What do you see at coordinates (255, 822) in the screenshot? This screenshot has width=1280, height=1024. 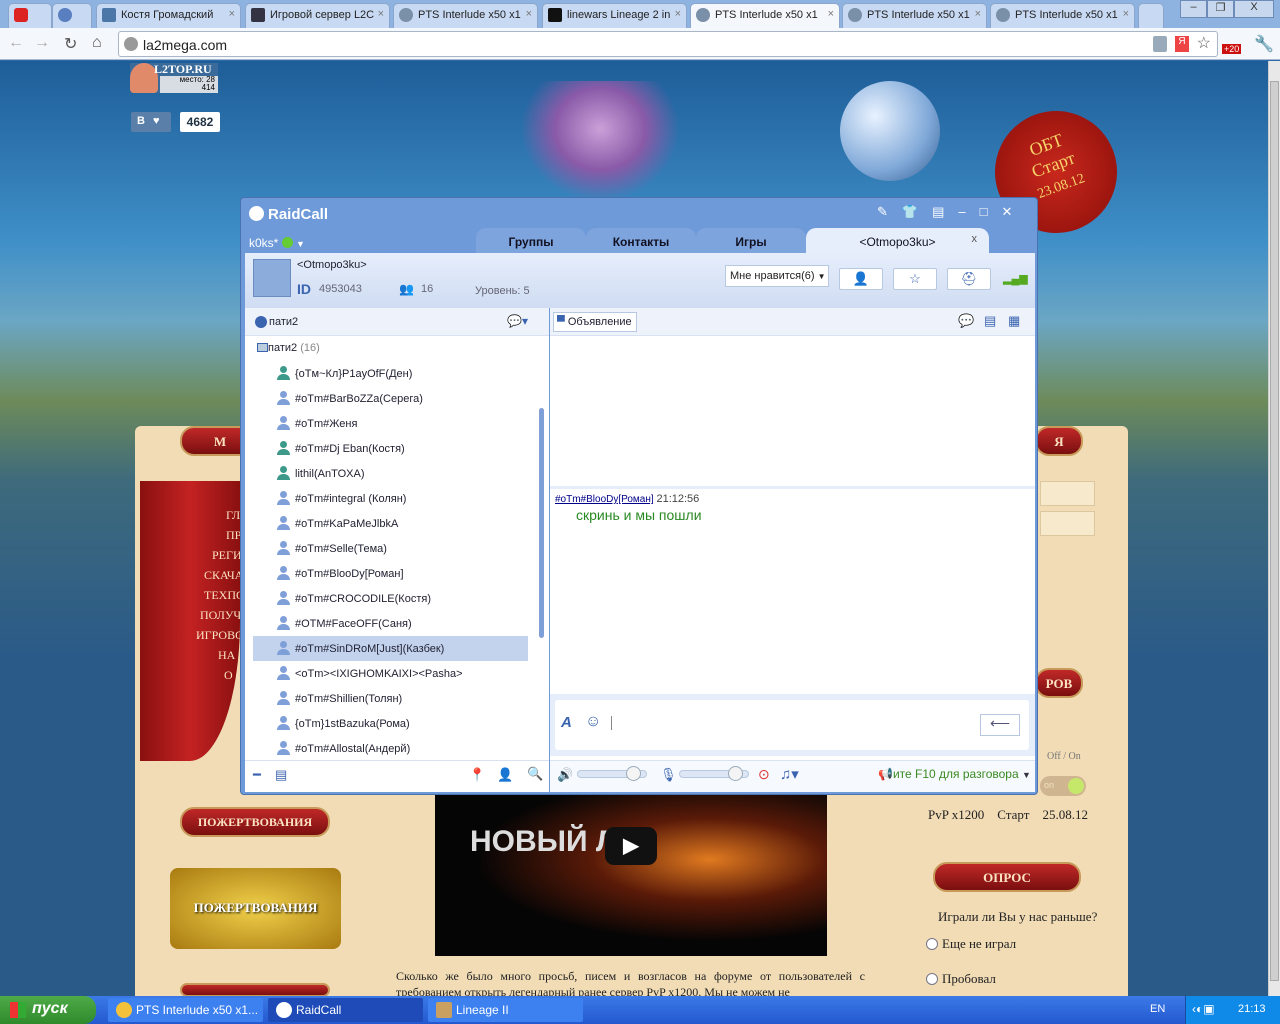 I see `donate-header-button: ПОЖЕРТВОВАНИЯ` at bounding box center [255, 822].